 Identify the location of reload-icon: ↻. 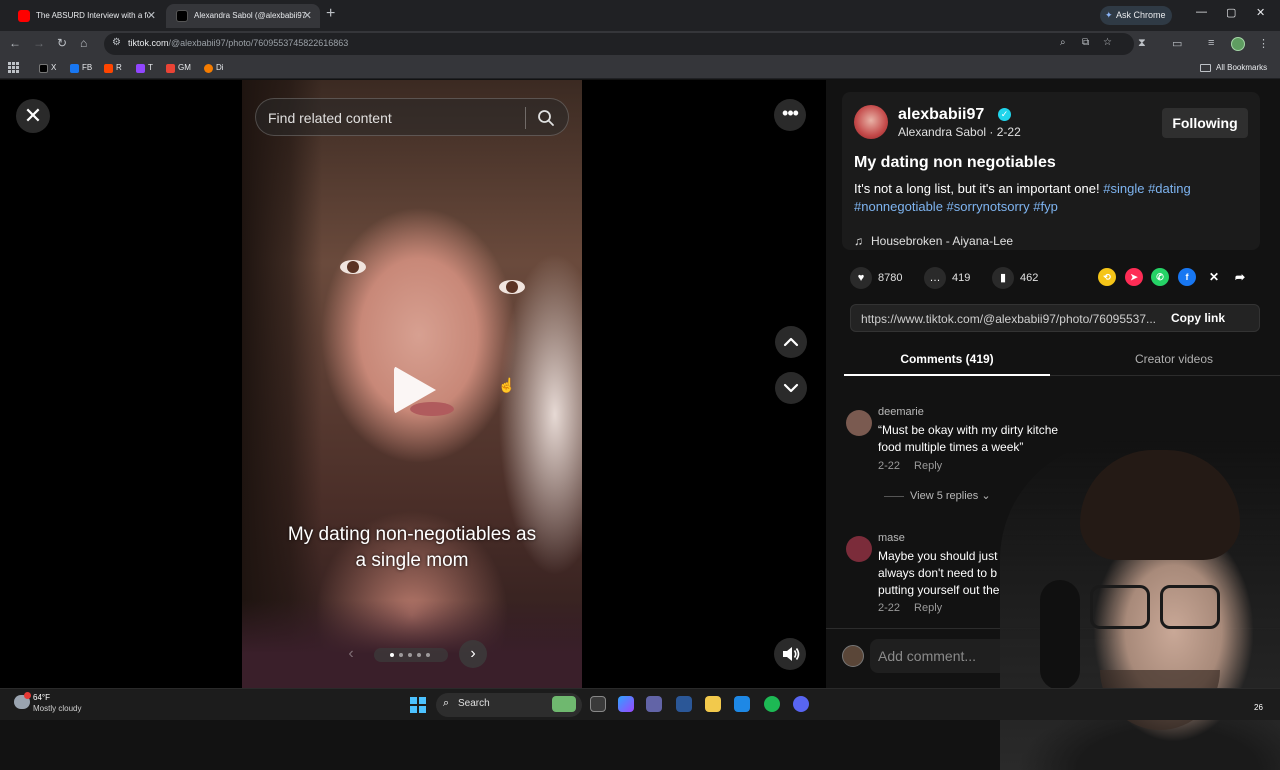
(62, 43).